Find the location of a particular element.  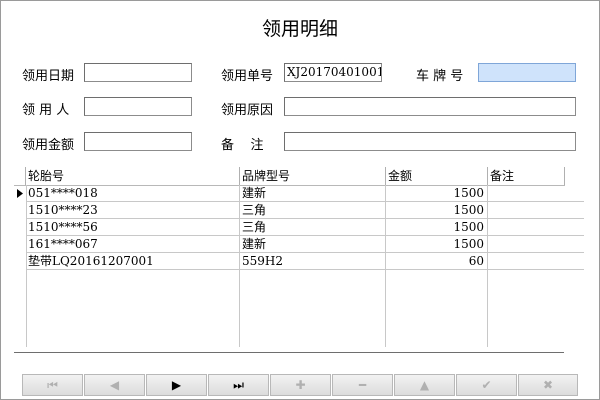

table-row: 161****067 建新 1500 is located at coordinates (299, 244).